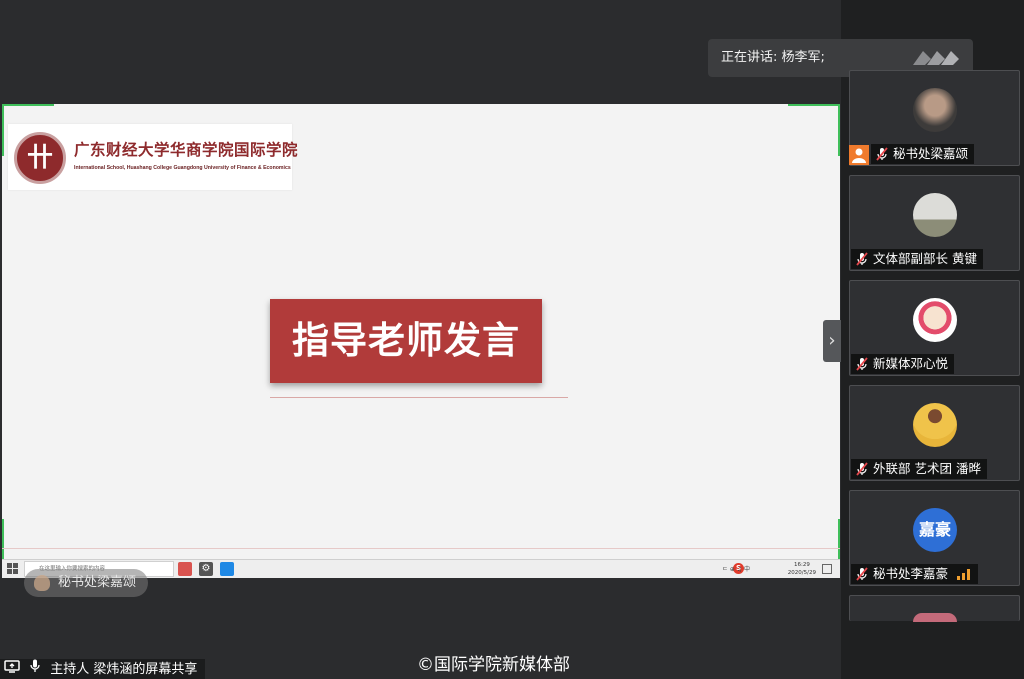 The width and height of the screenshot is (1024, 679). I want to click on slide-divider, so click(421, 548).